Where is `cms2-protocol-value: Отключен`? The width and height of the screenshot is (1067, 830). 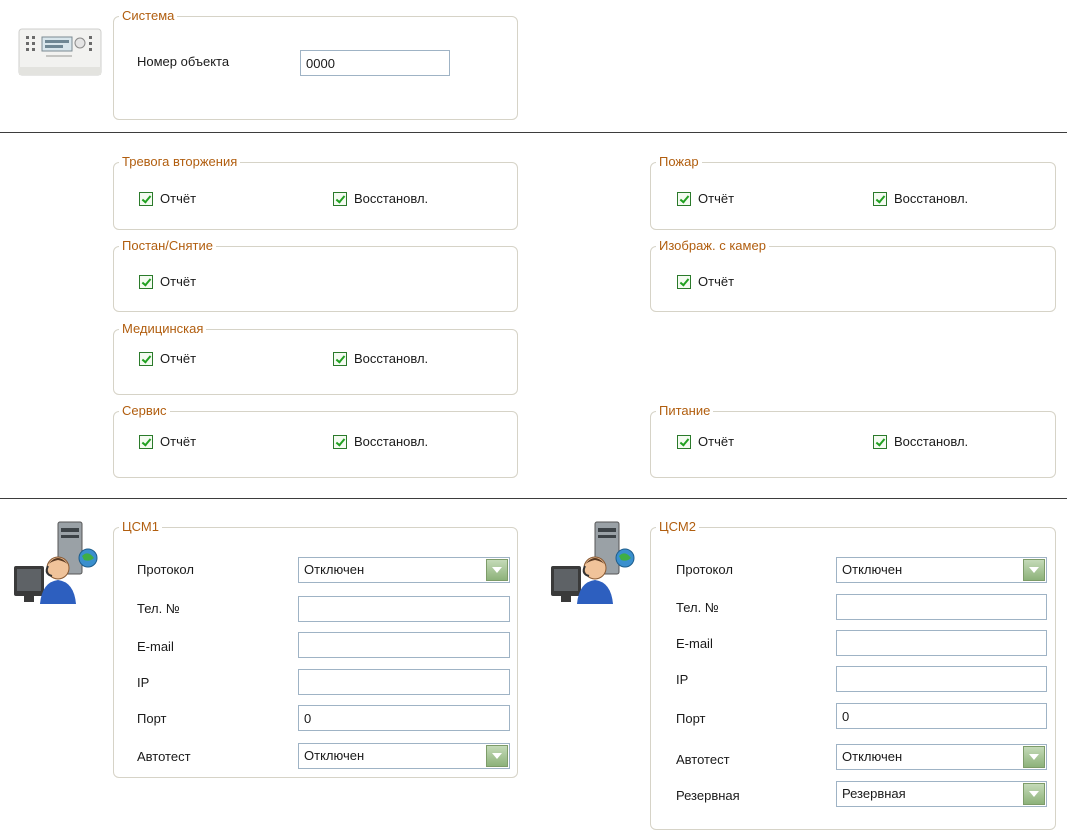 cms2-protocol-value: Отключен is located at coordinates (872, 569).